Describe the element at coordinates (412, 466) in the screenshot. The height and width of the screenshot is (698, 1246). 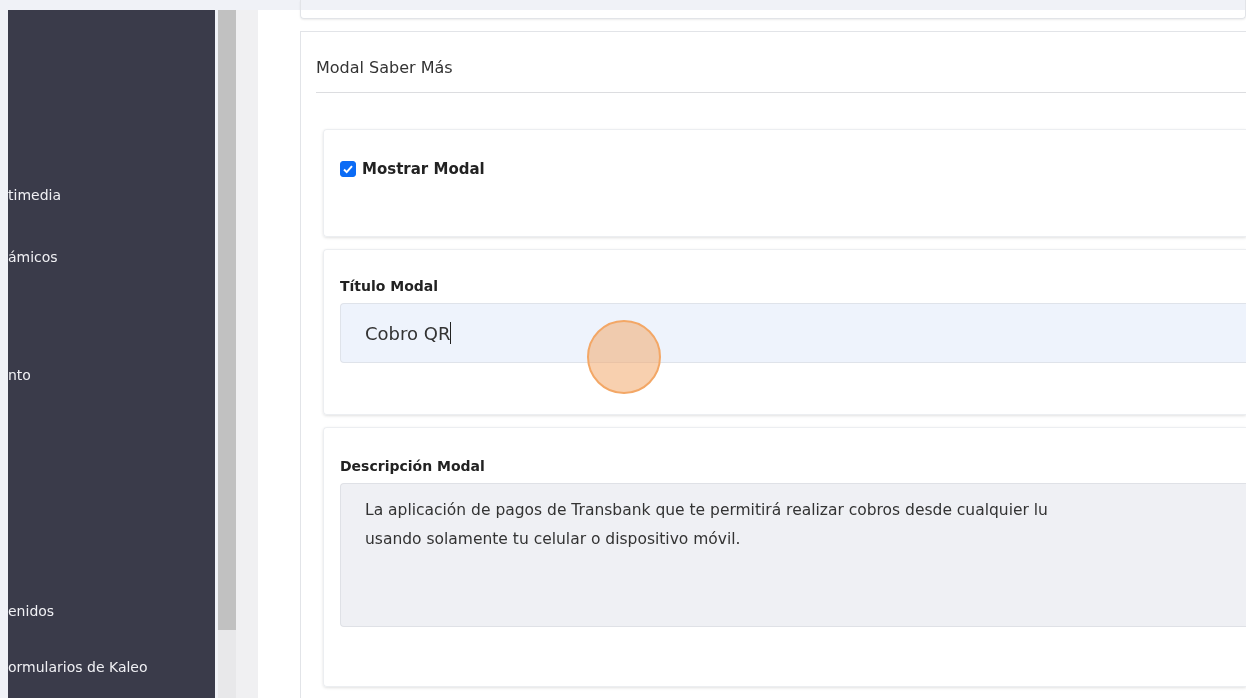
I see `field-label: Descripción Modal` at that location.